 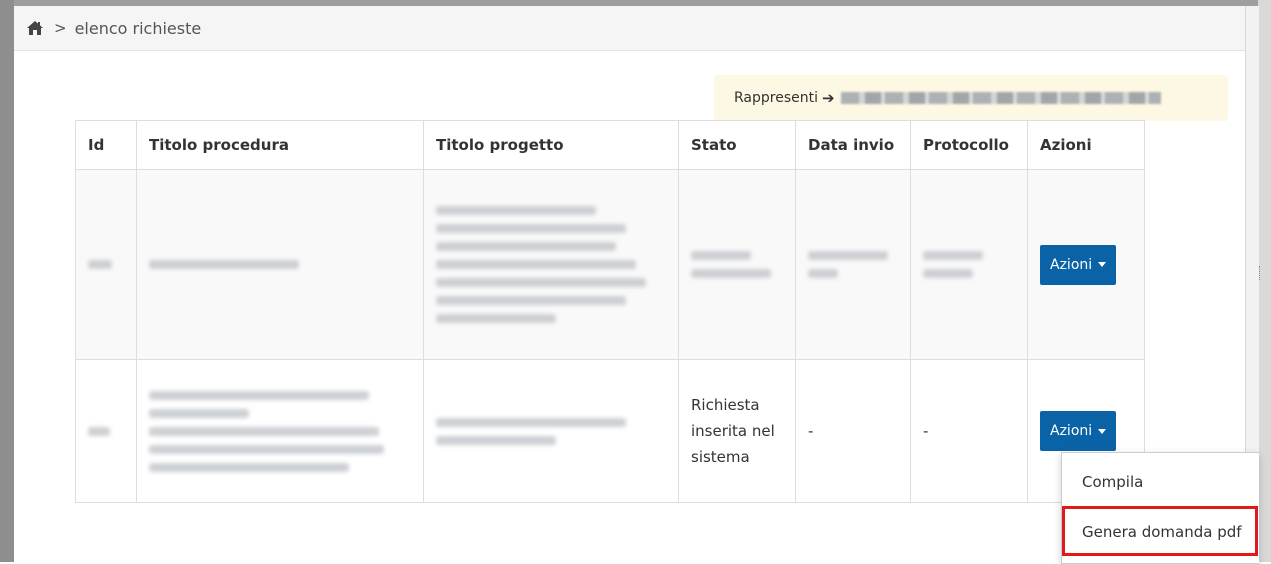 What do you see at coordinates (1000, 98) in the screenshot?
I see `redacted-represented-entity` at bounding box center [1000, 98].